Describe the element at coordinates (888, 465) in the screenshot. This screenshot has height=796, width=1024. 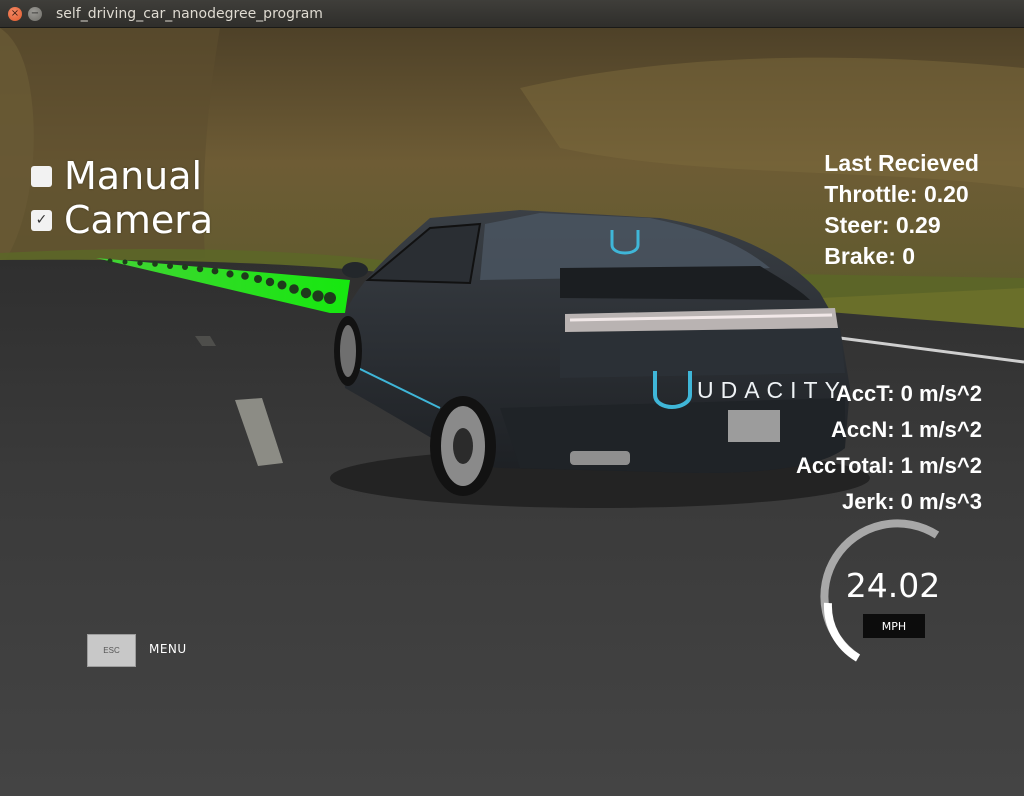
I see `acc-total-readout: AccTotal: 1 m/s^2` at that location.